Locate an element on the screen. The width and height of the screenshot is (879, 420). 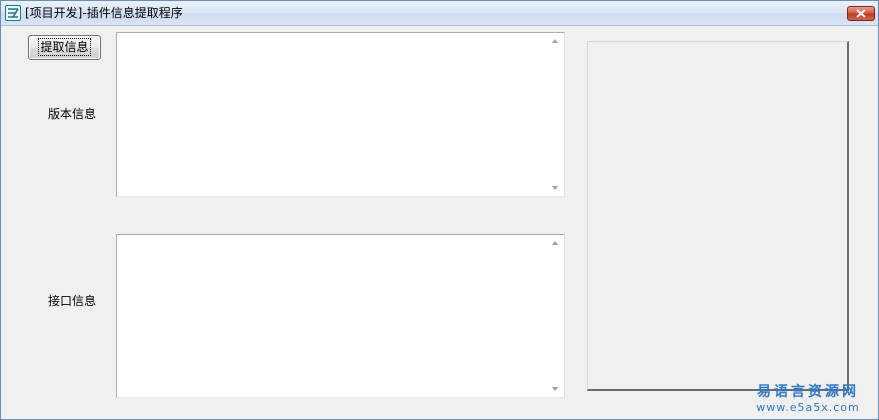
close-icon is located at coordinates (861, 13).